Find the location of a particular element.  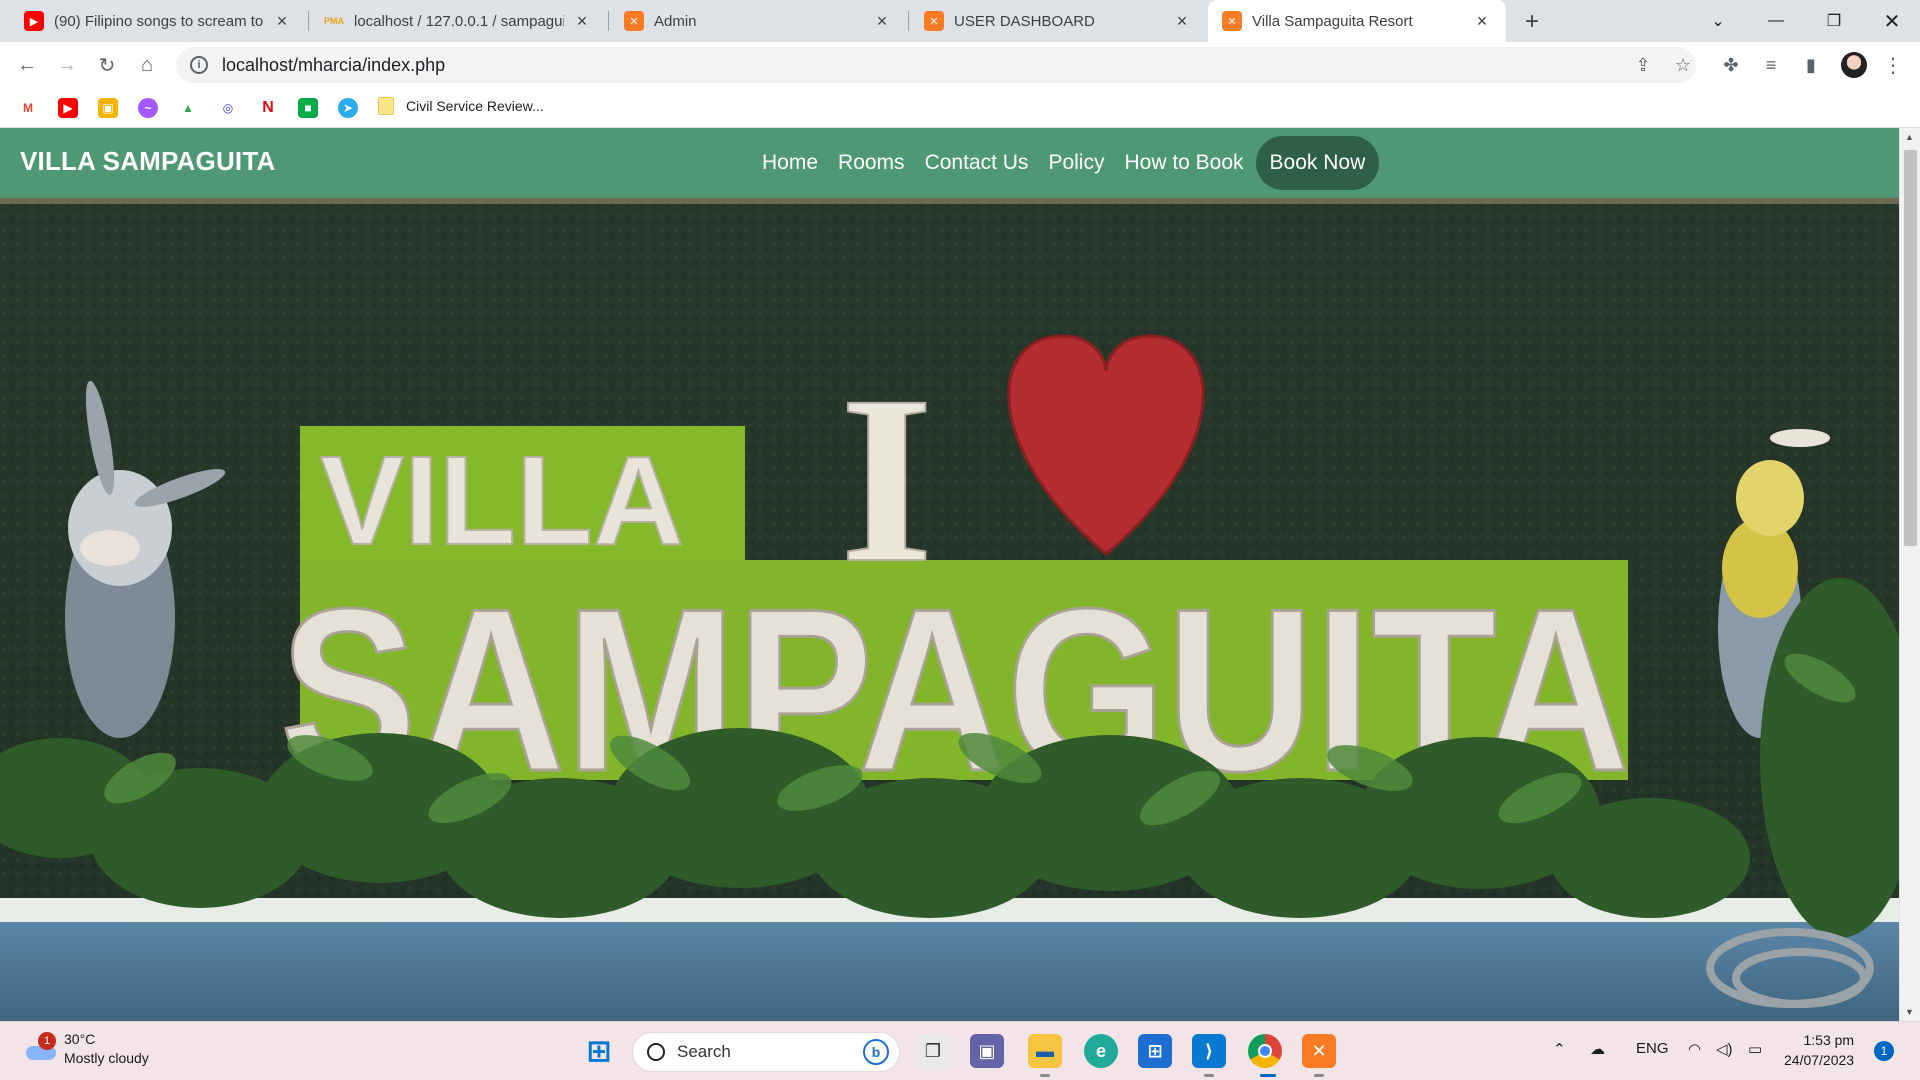

bing-icon: b is located at coordinates (876, 1052).